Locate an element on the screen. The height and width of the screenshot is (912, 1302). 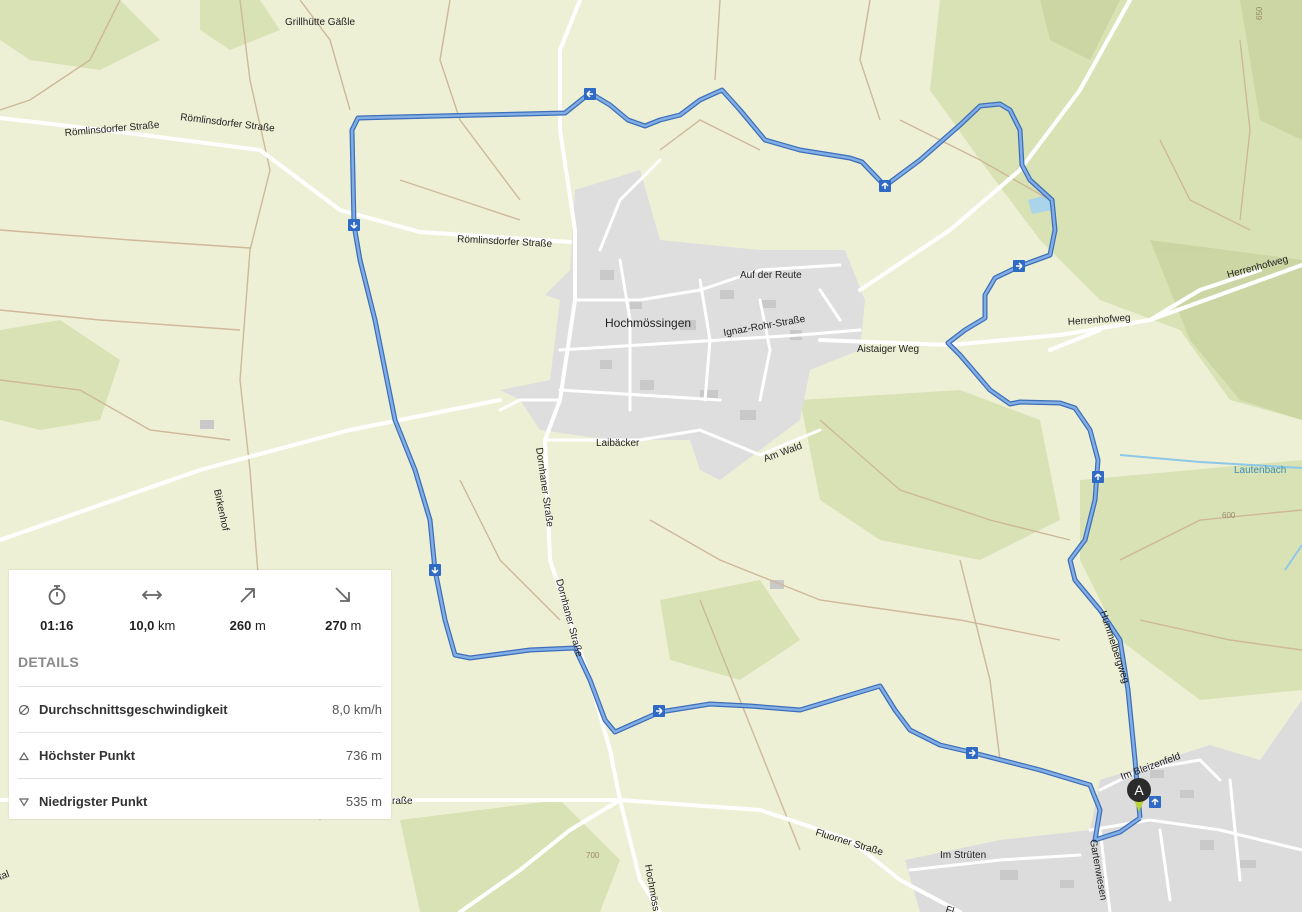
street-label: Grillhütte Gäßle is located at coordinates (320, 22).